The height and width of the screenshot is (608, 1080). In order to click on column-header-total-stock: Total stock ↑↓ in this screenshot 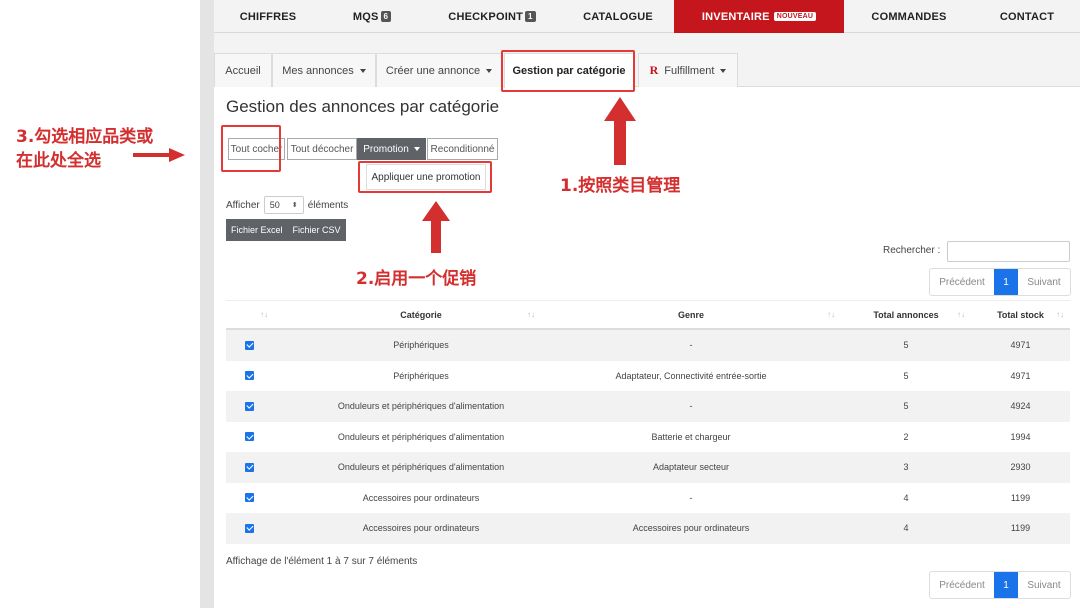, I will do `click(1020, 314)`.